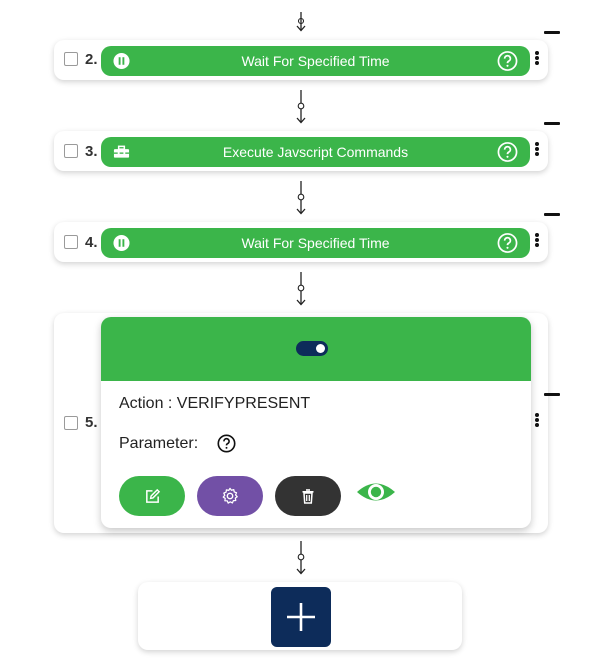 Image resolution: width=590 pixels, height=664 pixels. I want to click on gear-icon, so click(230, 495).